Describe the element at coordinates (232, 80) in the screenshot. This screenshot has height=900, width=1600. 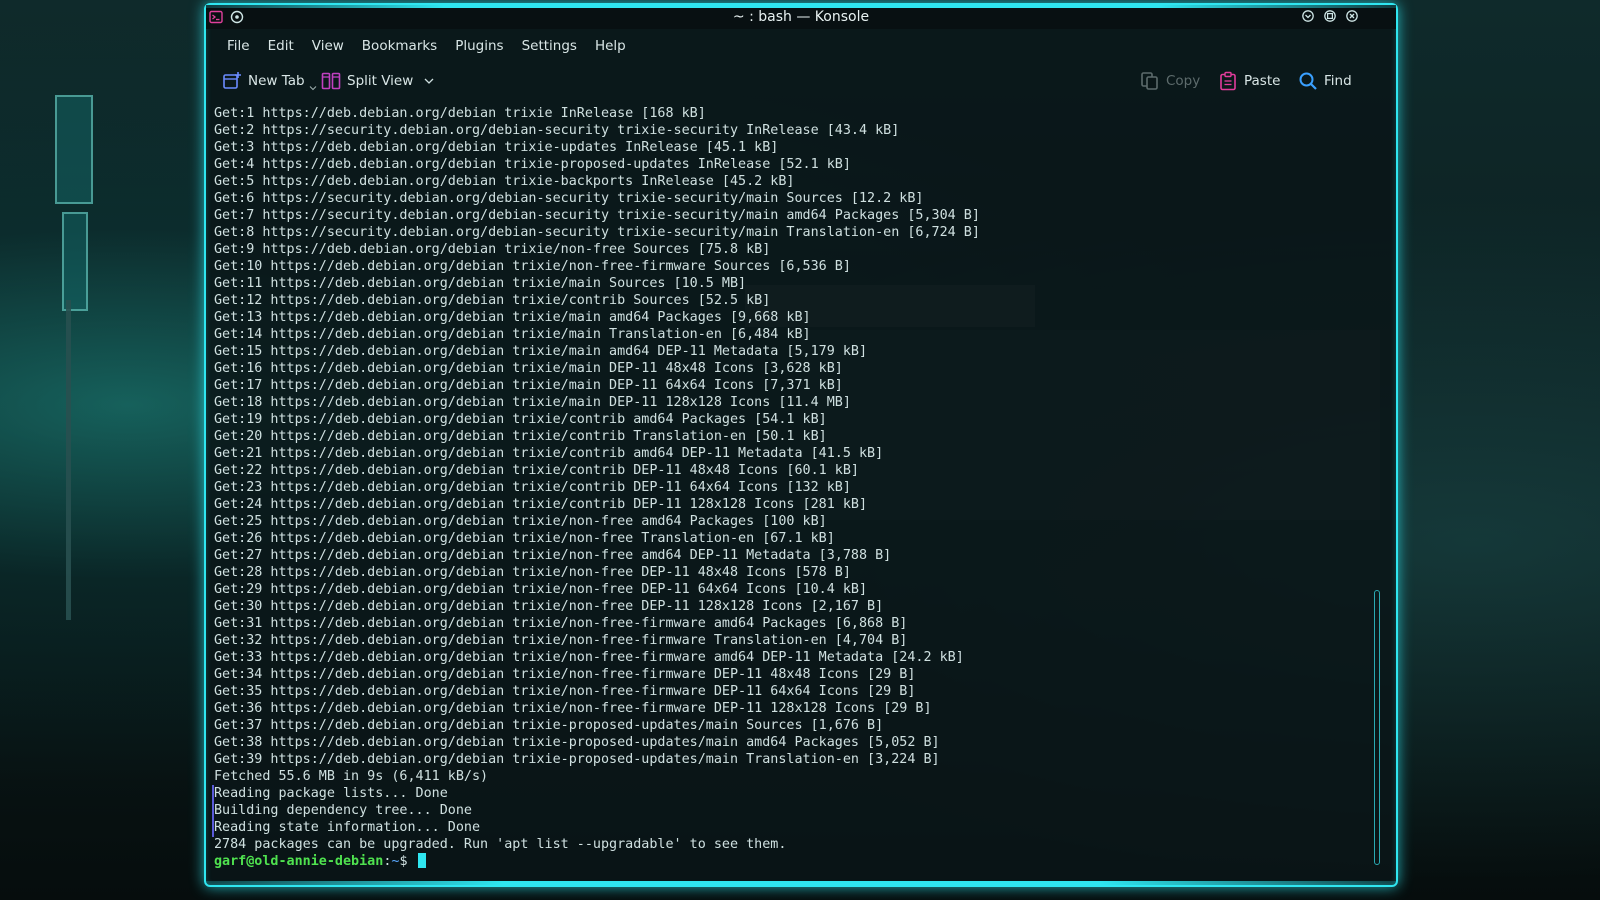
I see `new-tab-icon` at that location.